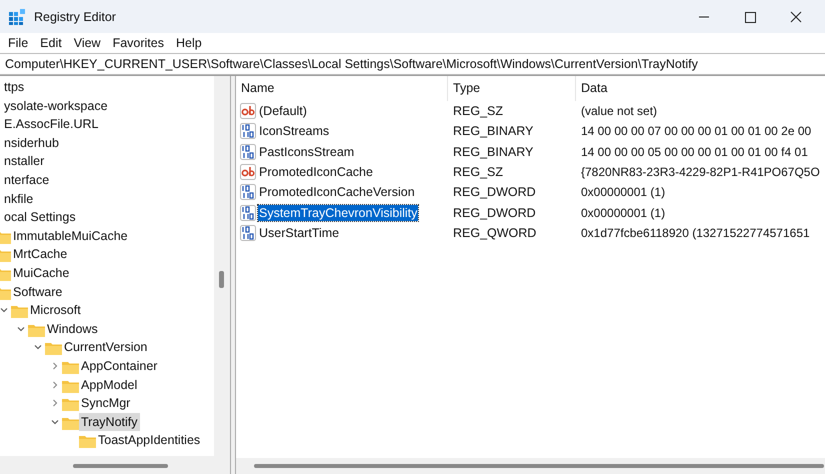 The image size is (825, 474). Describe the element at coordinates (17, 17) in the screenshot. I see `app-icon` at that location.